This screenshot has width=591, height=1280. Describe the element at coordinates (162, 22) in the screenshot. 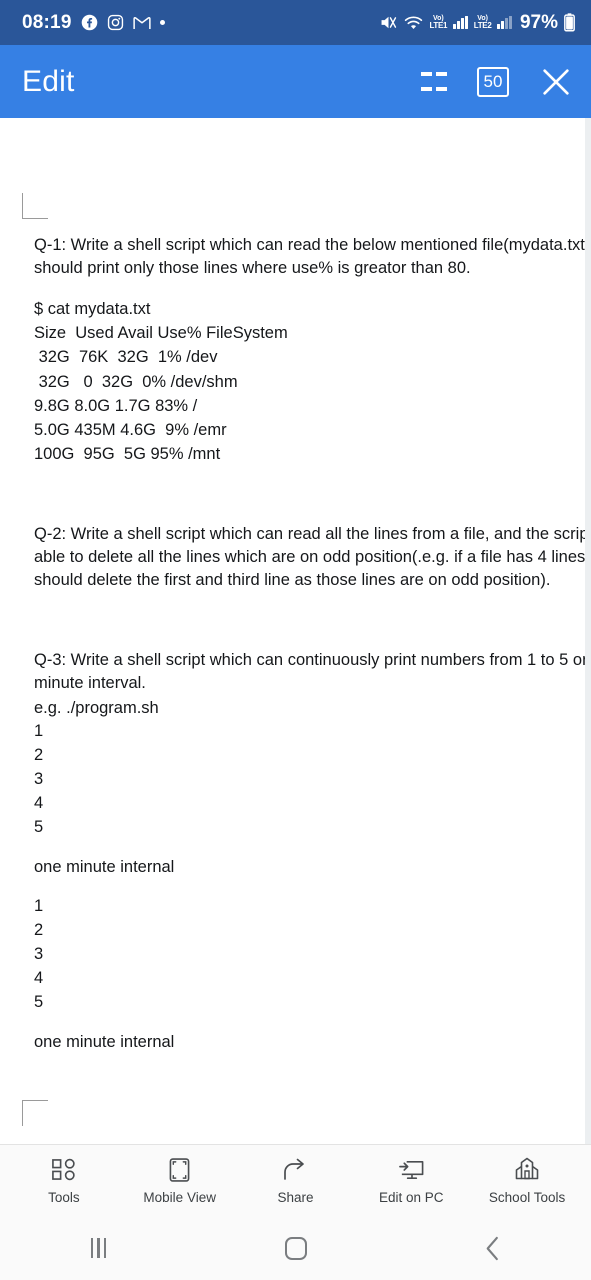

I see `dot-indicator` at that location.